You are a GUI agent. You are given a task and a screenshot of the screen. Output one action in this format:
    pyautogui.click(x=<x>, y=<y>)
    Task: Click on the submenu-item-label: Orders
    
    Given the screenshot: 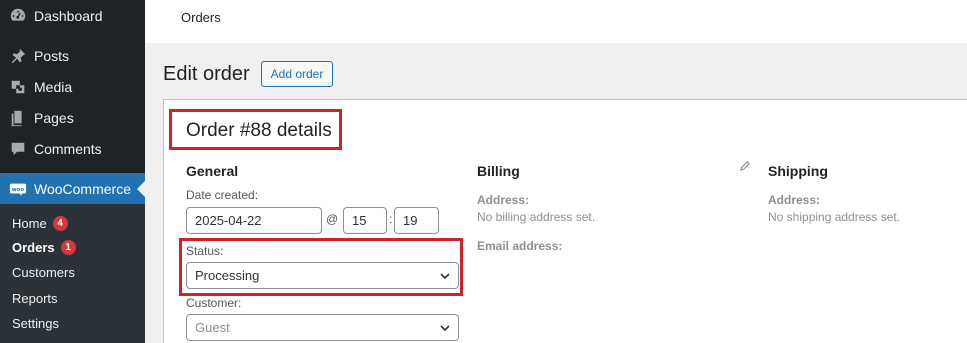 What is the action you would take?
    pyautogui.click(x=33, y=247)
    